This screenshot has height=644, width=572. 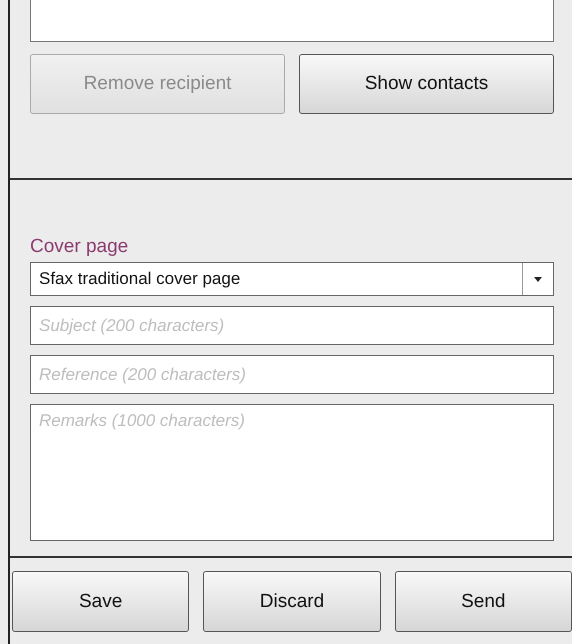 What do you see at coordinates (483, 601) in the screenshot?
I see `send-button: Send` at bounding box center [483, 601].